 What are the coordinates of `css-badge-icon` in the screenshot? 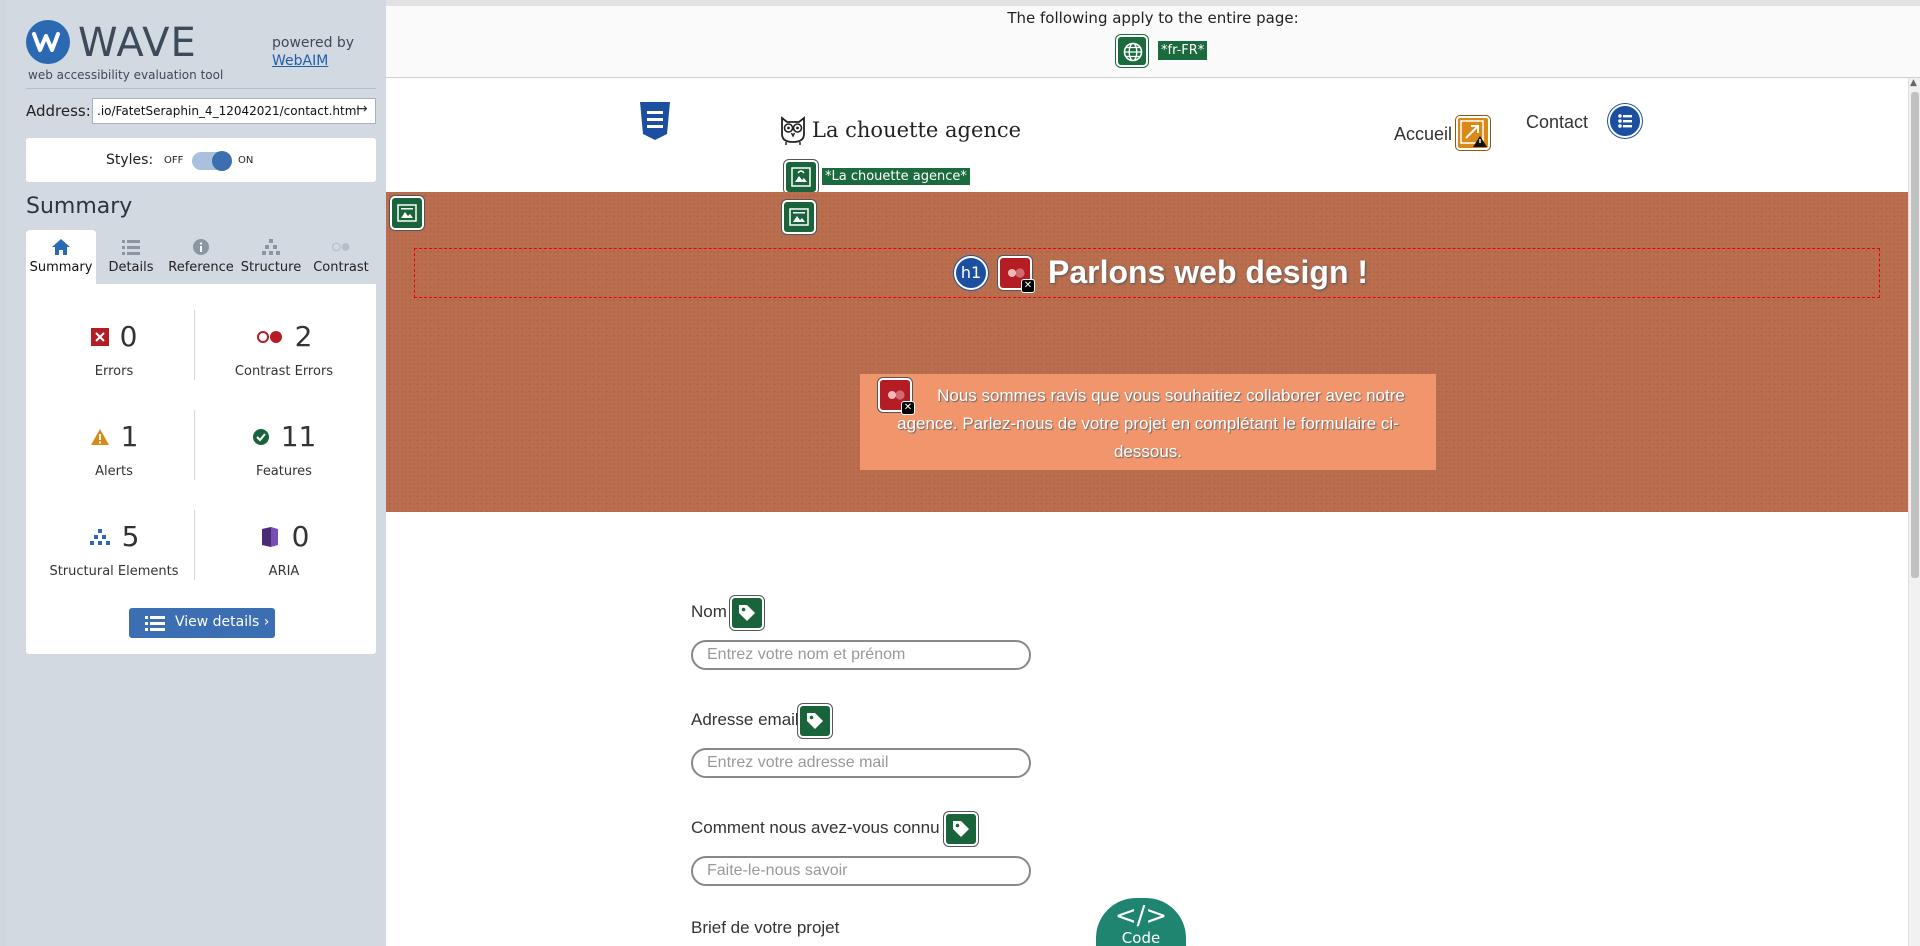 It's located at (655, 121).